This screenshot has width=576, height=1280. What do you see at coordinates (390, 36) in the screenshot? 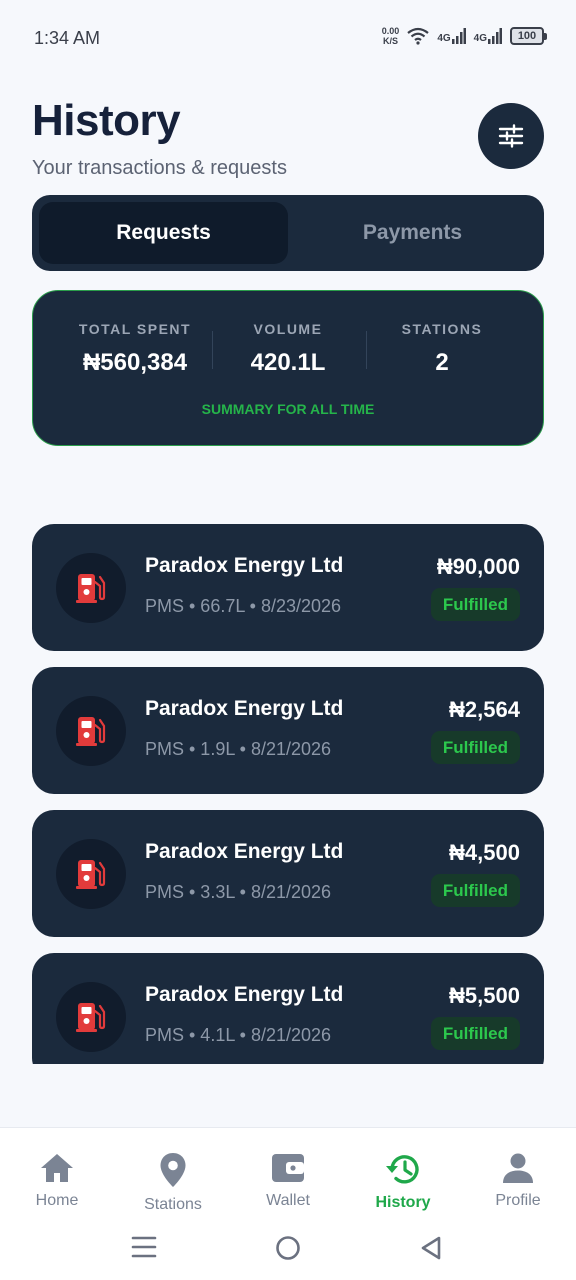
I see `network-speed: 0.00 K/S` at bounding box center [390, 36].